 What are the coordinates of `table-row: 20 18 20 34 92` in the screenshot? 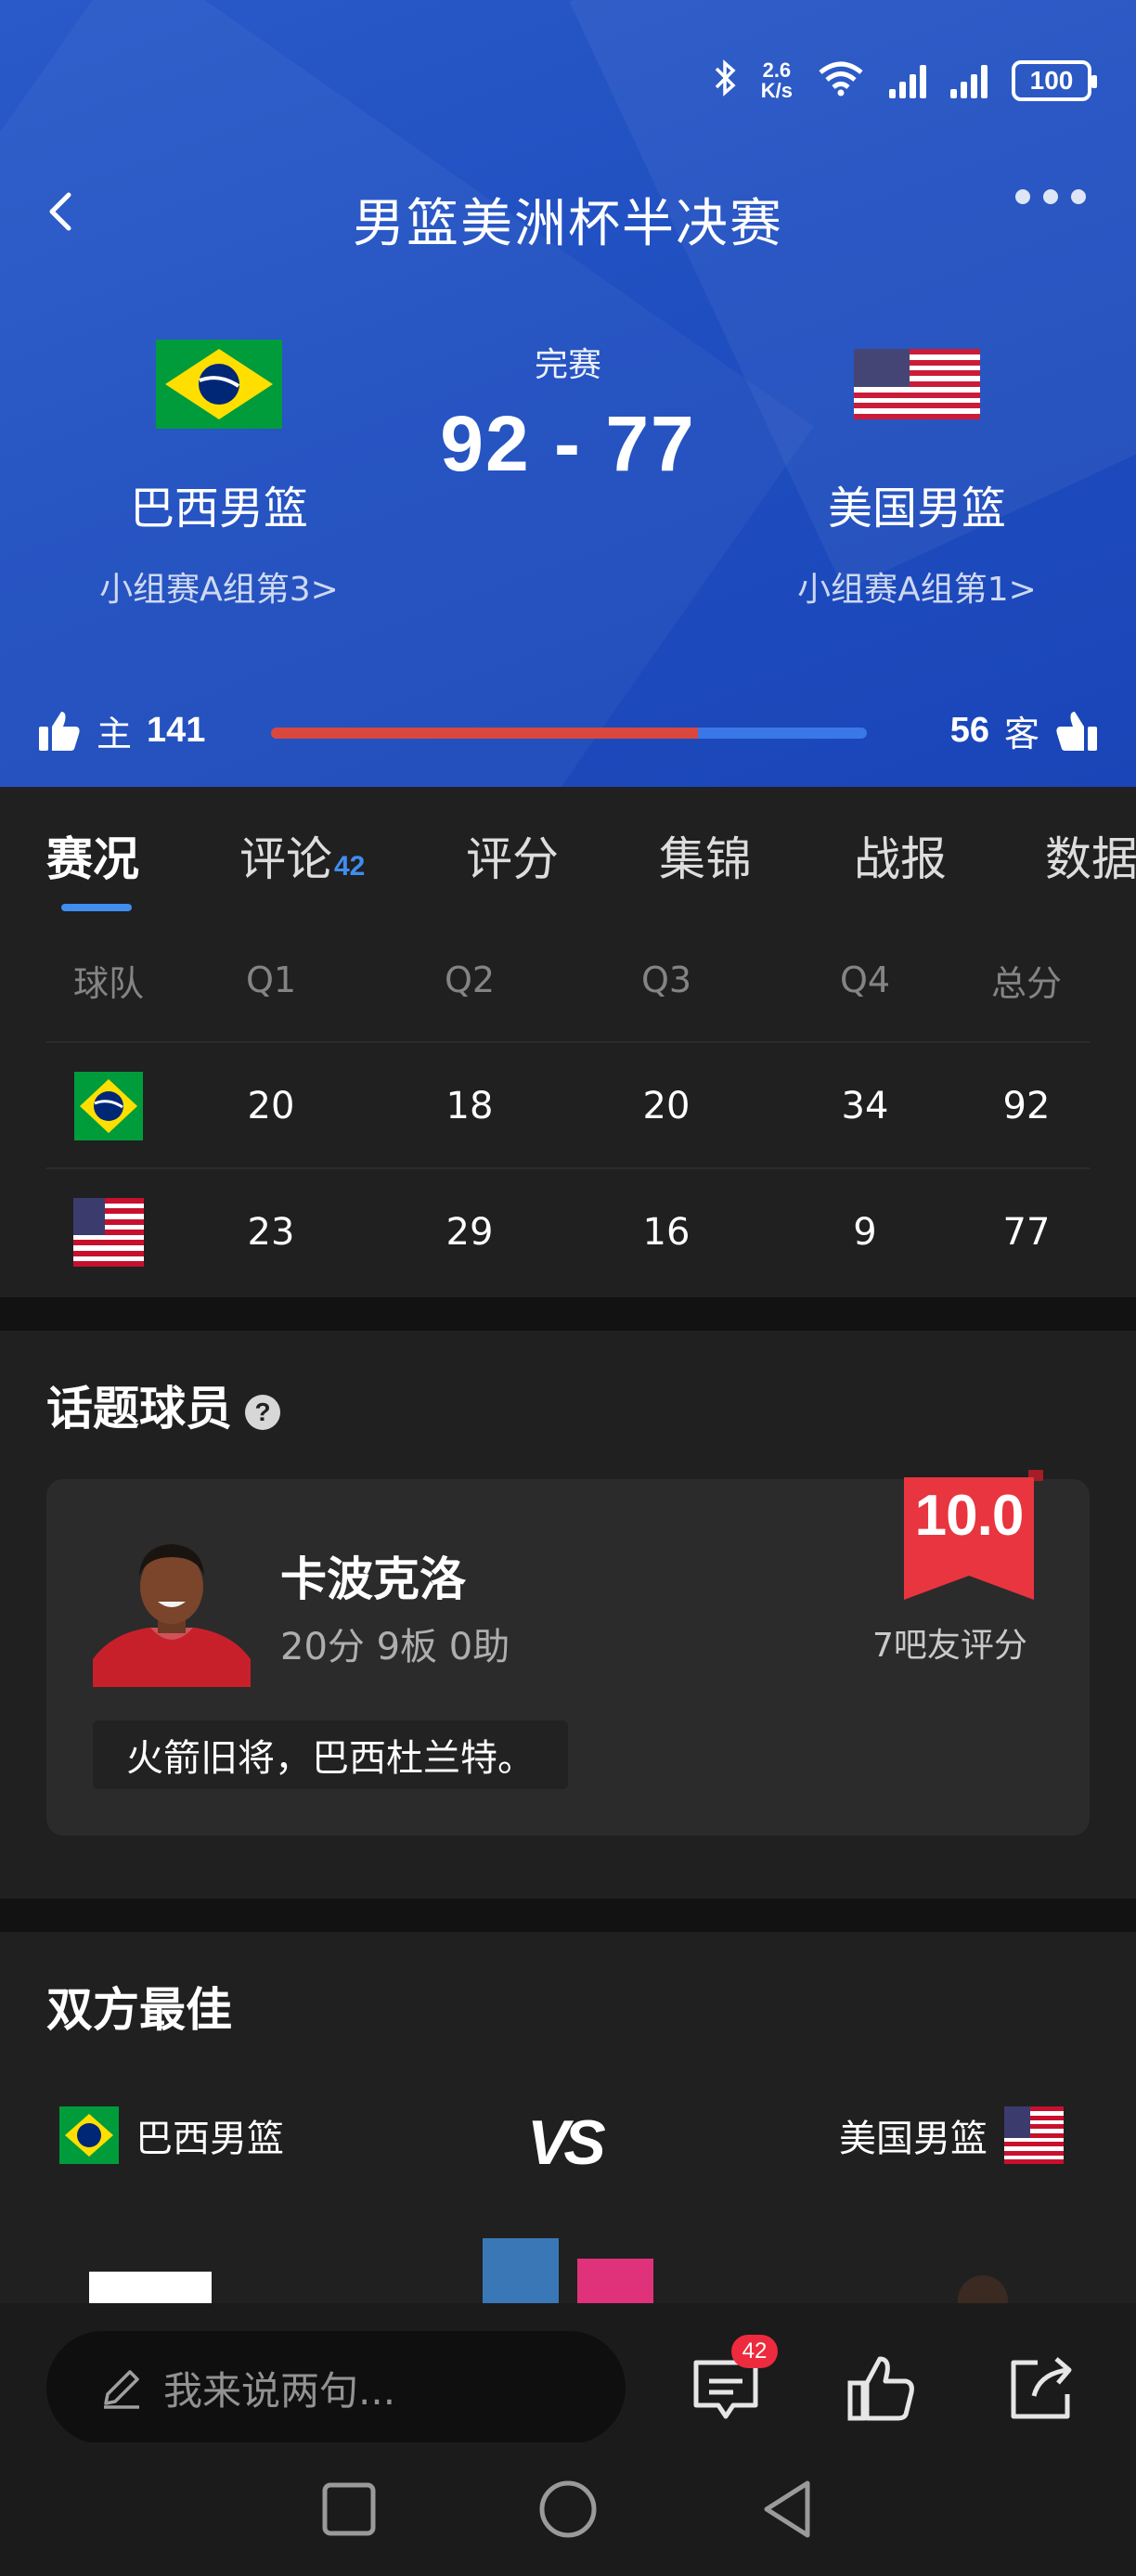 It's located at (568, 1106).